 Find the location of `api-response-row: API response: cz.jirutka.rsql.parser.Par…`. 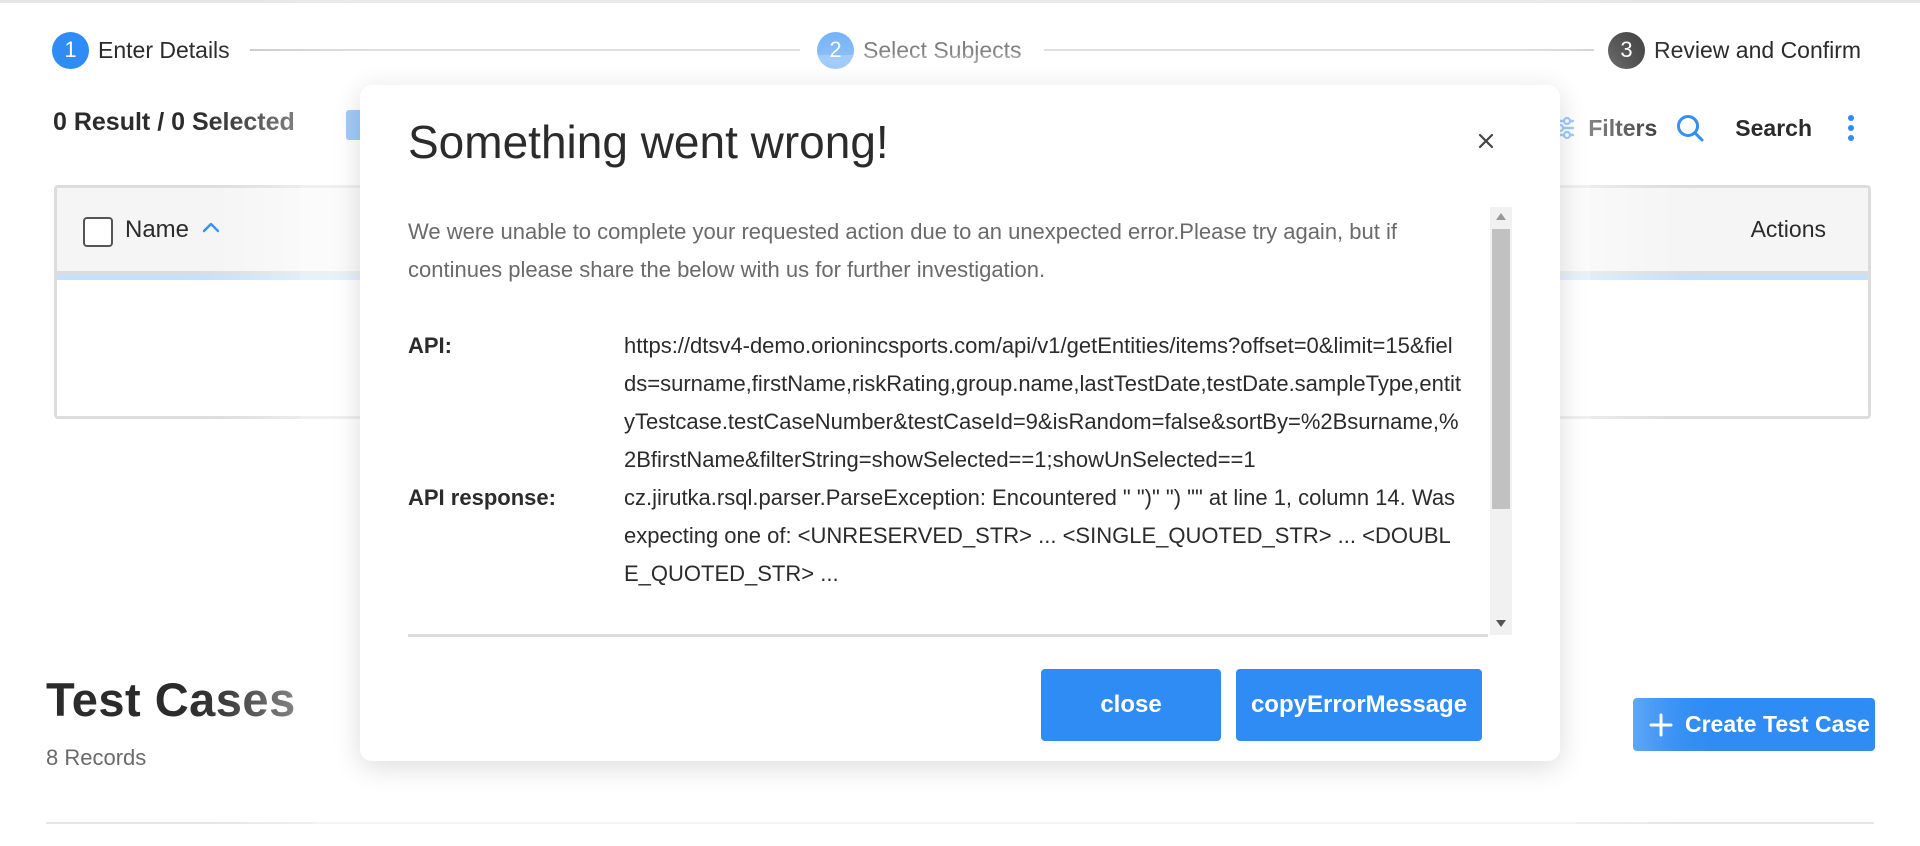

api-response-row: API response: cz.jirutka.rsql.parser.Par… is located at coordinates (935, 536).